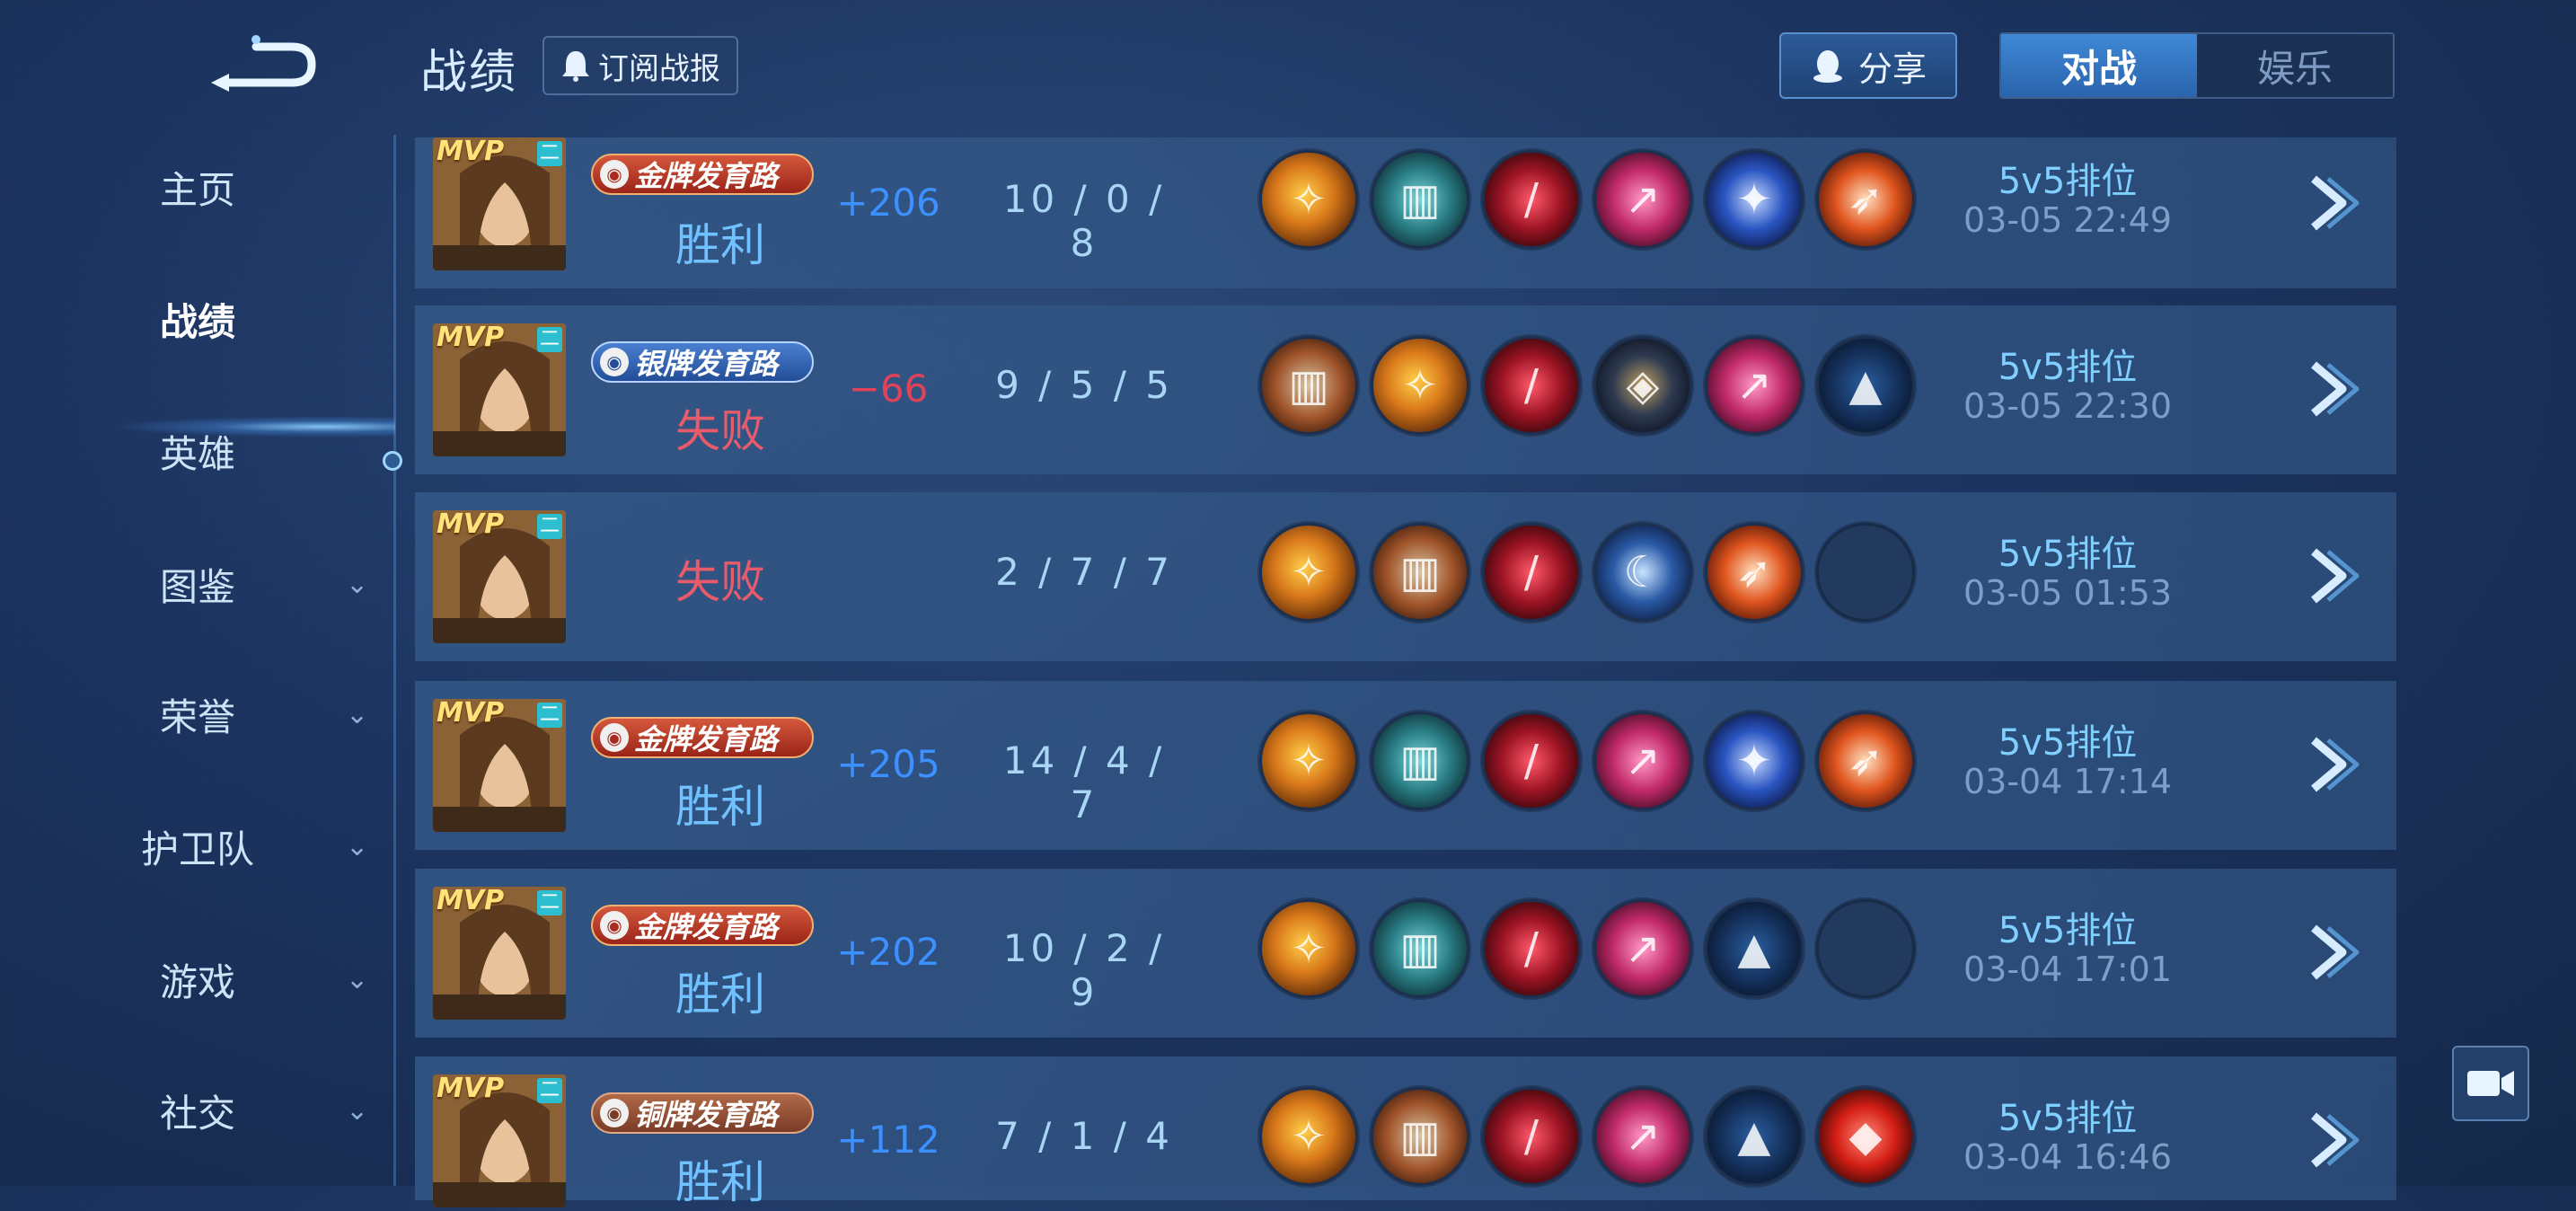 The image size is (2576, 1211). I want to click on sidebar-item-home: 主页, so click(197, 187).